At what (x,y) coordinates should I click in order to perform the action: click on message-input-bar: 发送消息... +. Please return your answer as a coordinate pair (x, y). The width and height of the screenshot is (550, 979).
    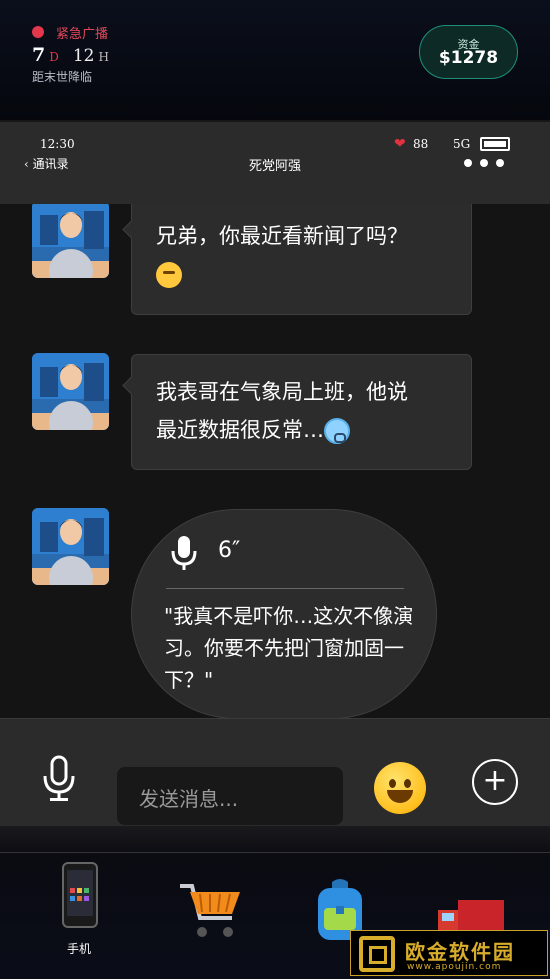
    Looking at the image, I should click on (275, 772).